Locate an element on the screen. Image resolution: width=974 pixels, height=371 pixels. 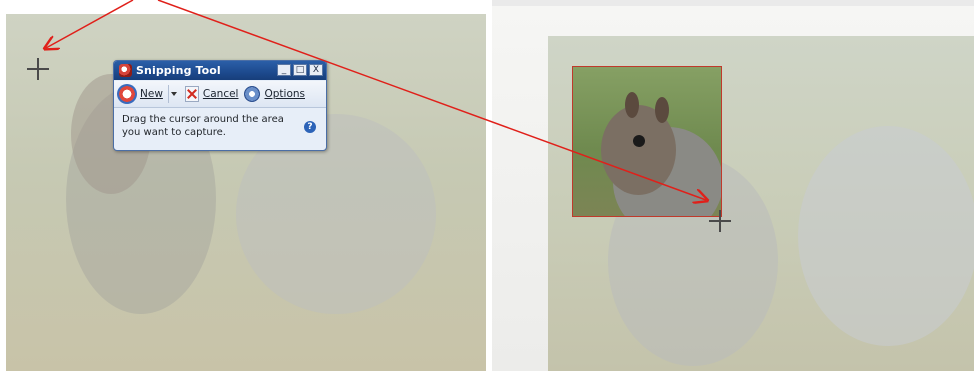
arrow-to-cursor is located at coordinates (90, 24).